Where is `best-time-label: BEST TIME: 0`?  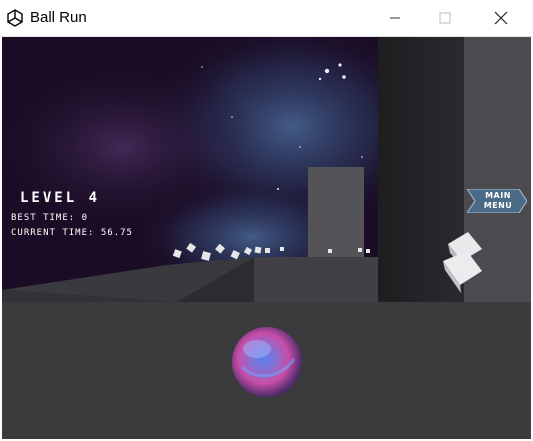 best-time-label: BEST TIME: 0 is located at coordinates (50, 218).